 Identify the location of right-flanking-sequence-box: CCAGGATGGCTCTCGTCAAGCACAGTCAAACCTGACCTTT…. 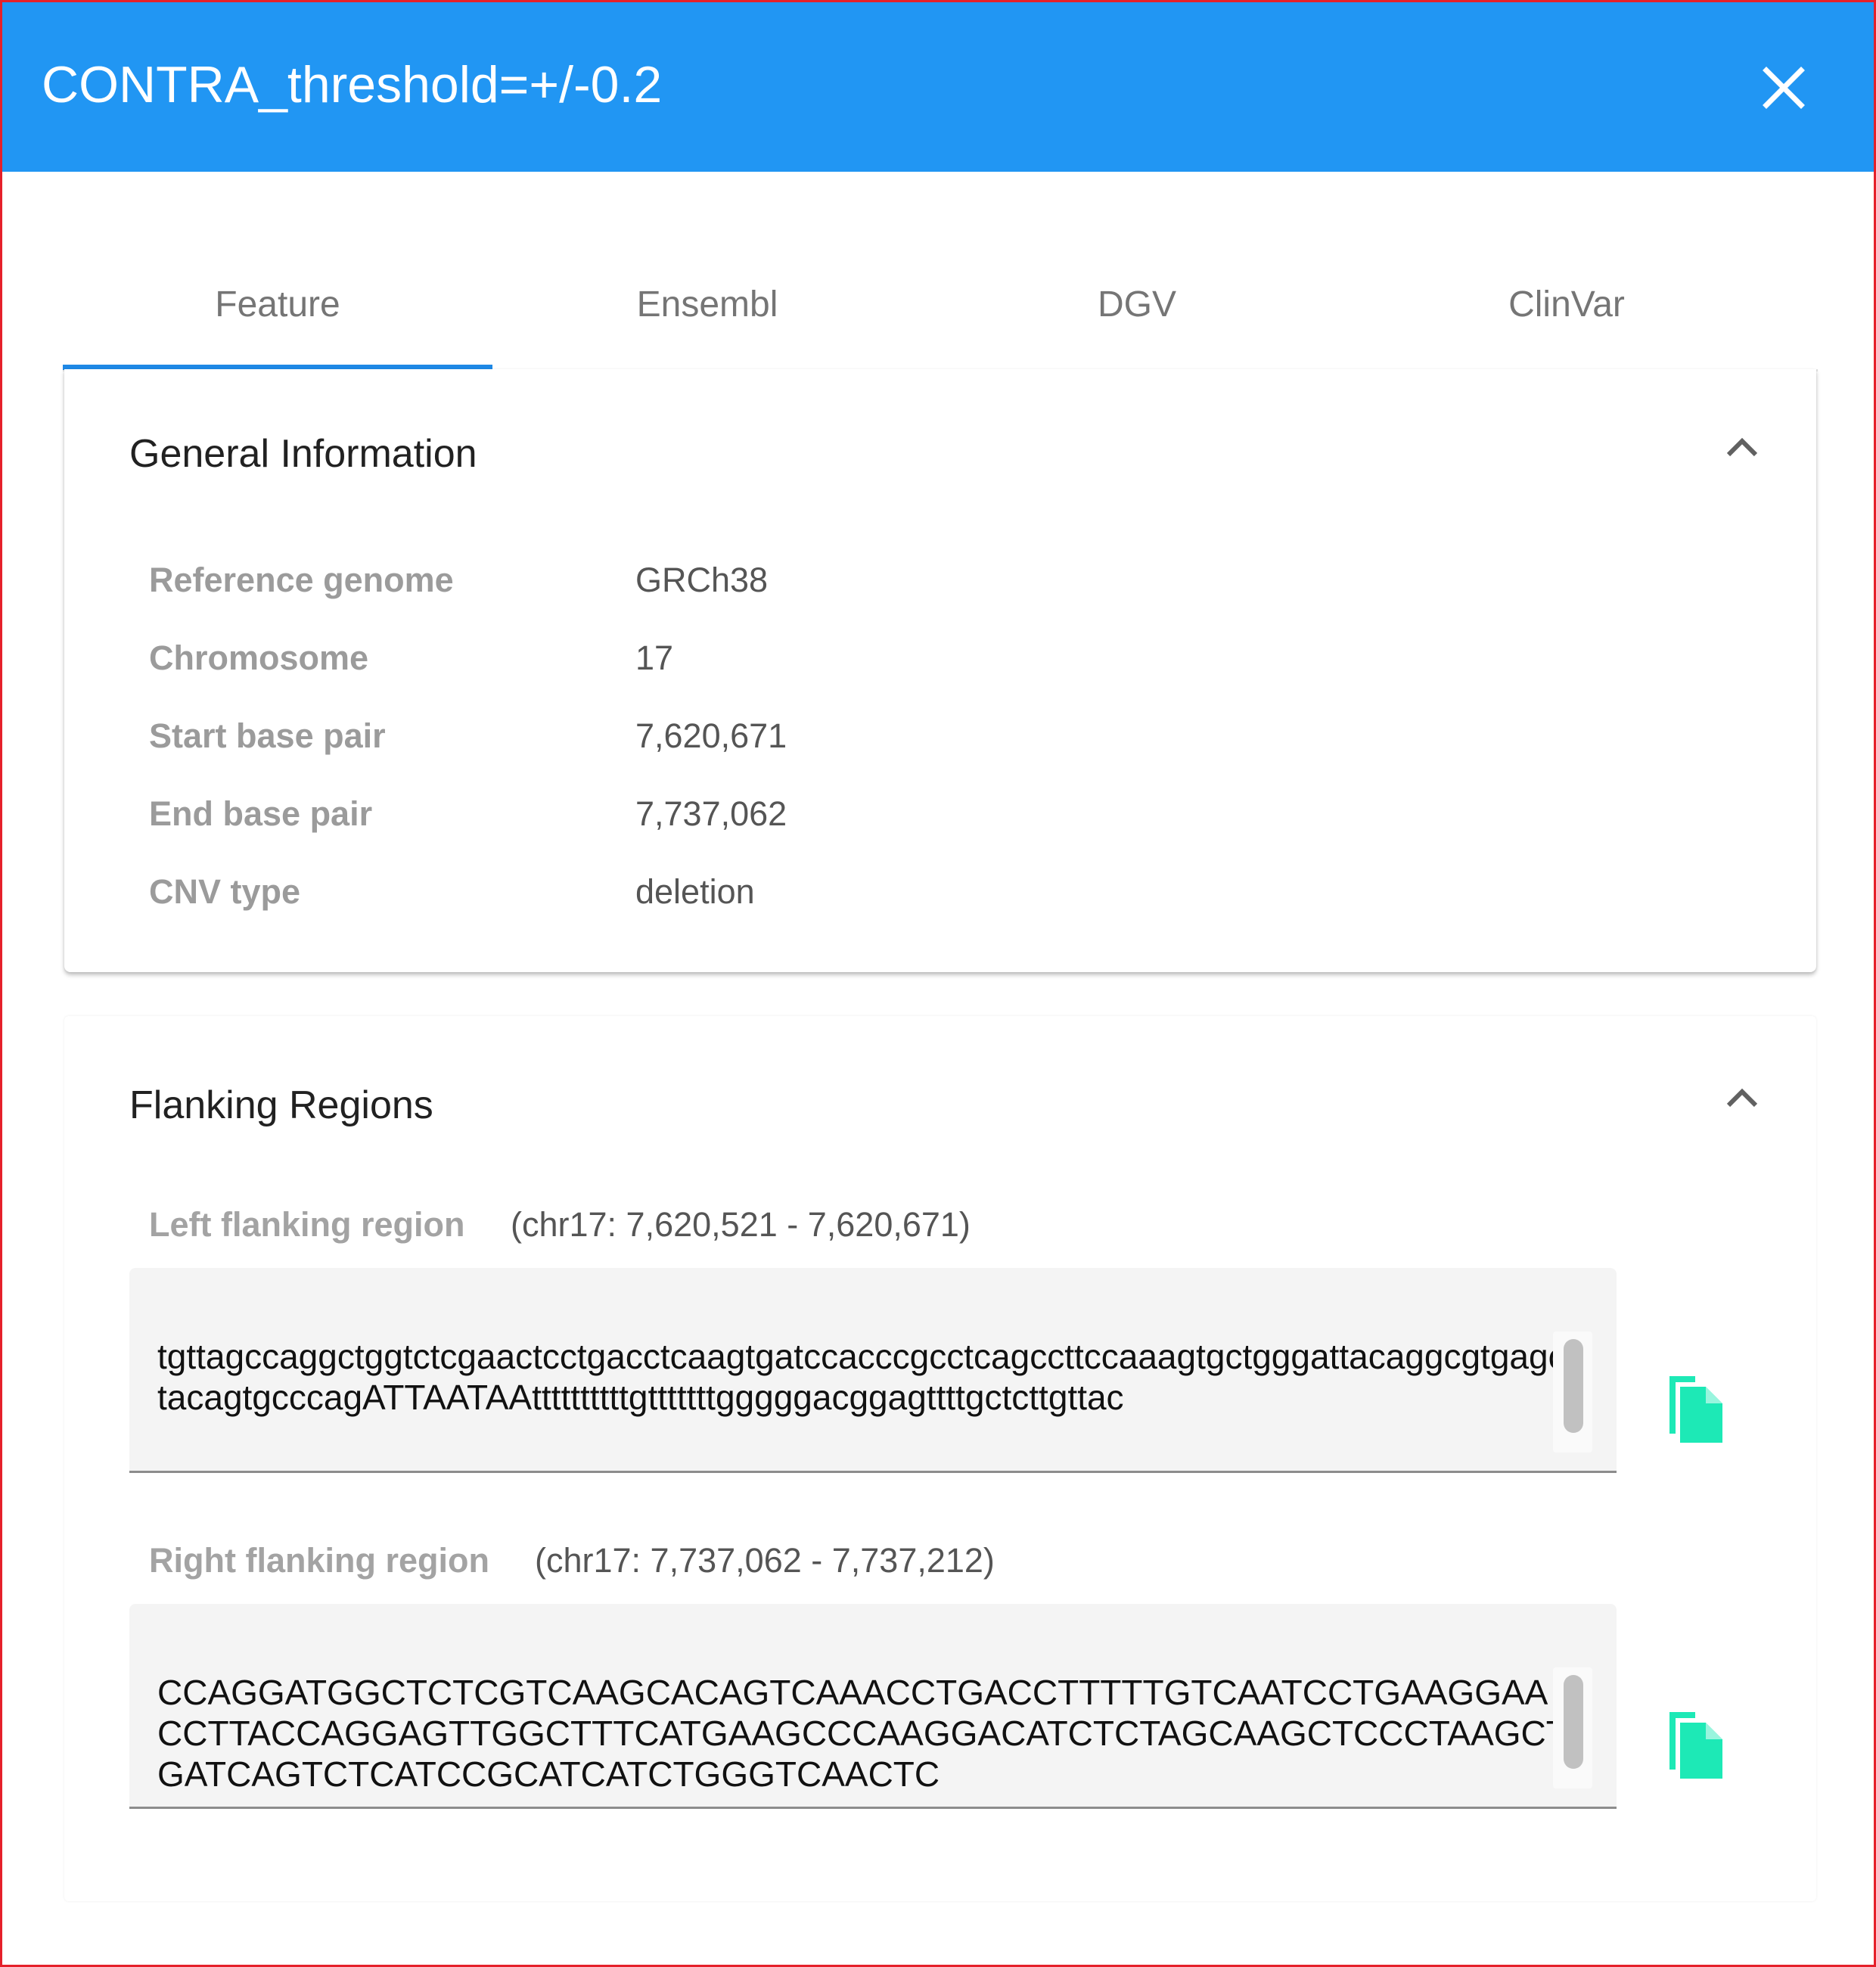
(873, 1706).